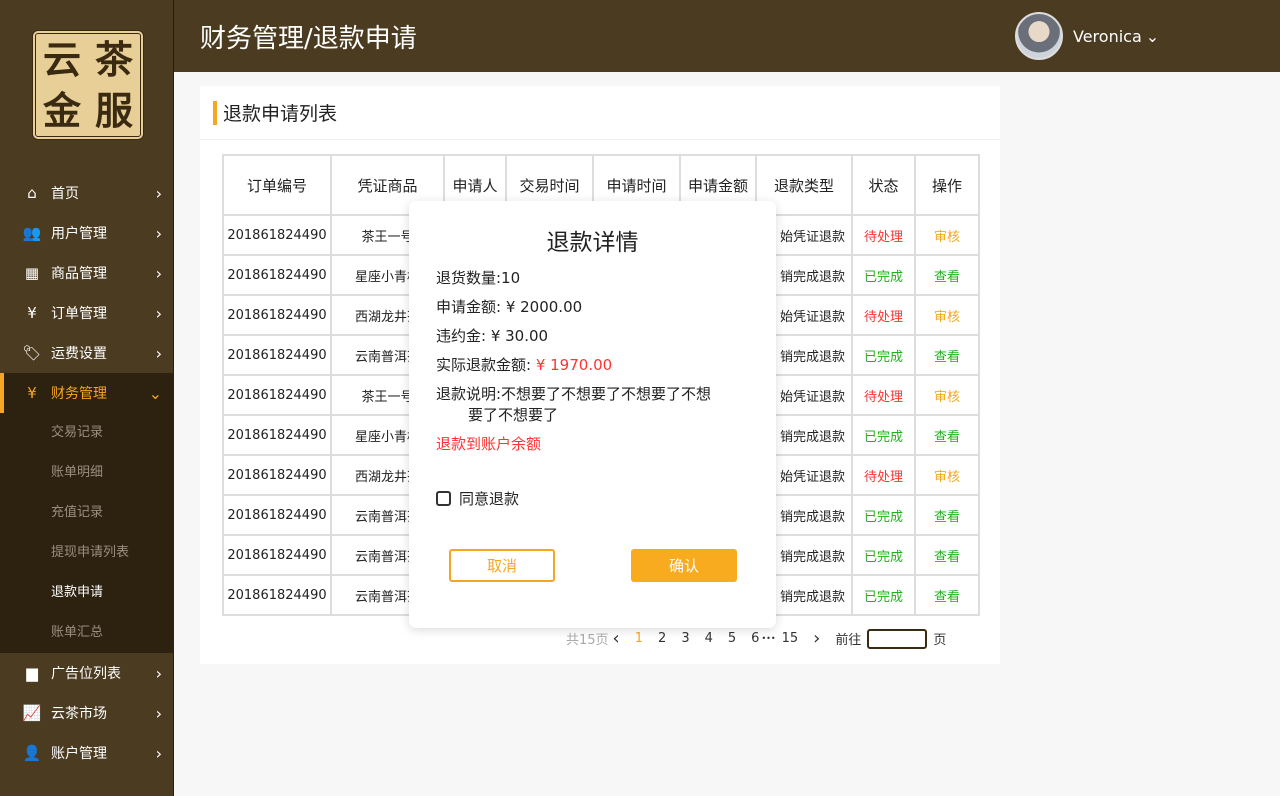 The height and width of the screenshot is (796, 1280). Describe the element at coordinates (32, 313) in the screenshot. I see `yen-box-icon: ¥` at that location.